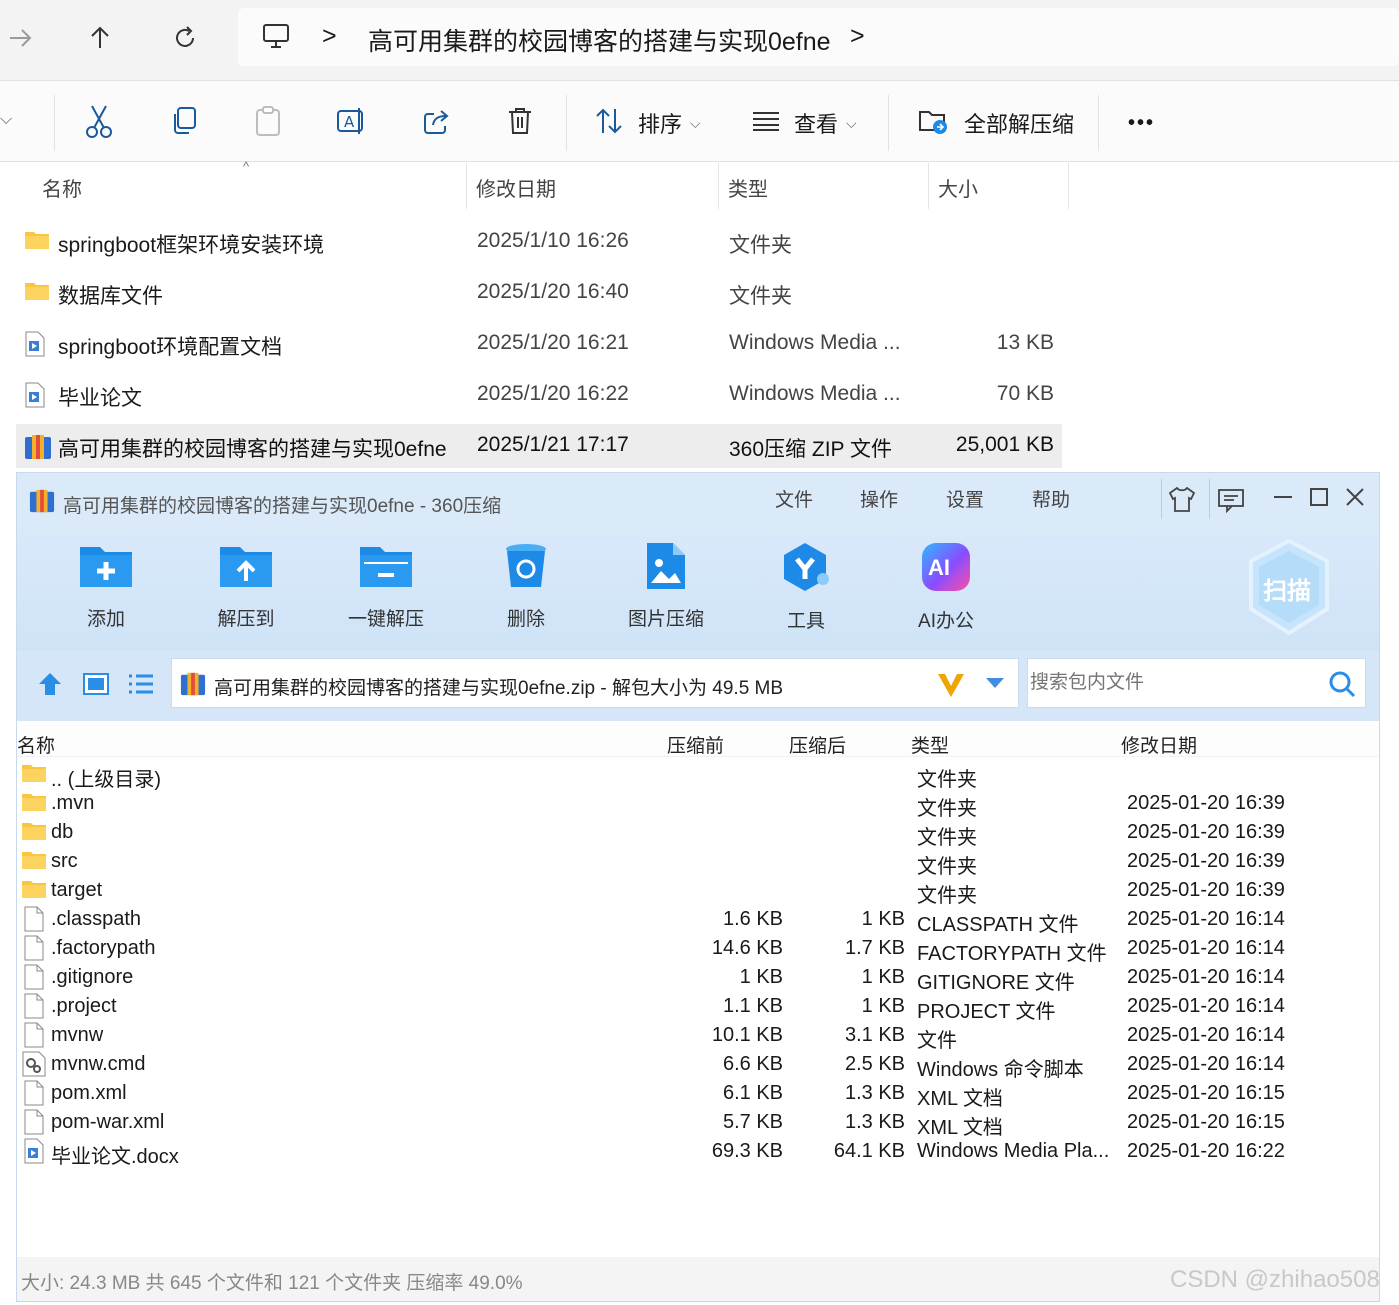 The width and height of the screenshot is (1399, 1305). I want to click on minimize-icon, so click(1283, 499).